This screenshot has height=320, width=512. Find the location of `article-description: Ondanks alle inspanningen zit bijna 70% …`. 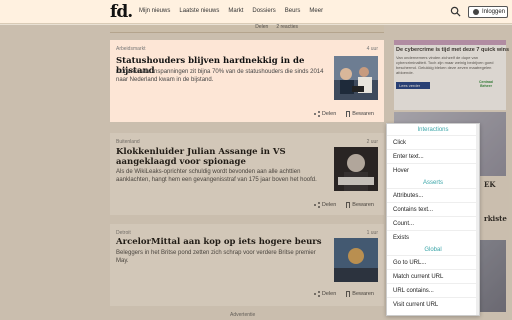

article-description: Ondanks alle inspanningen zit bijna 70% … is located at coordinates (220, 76).